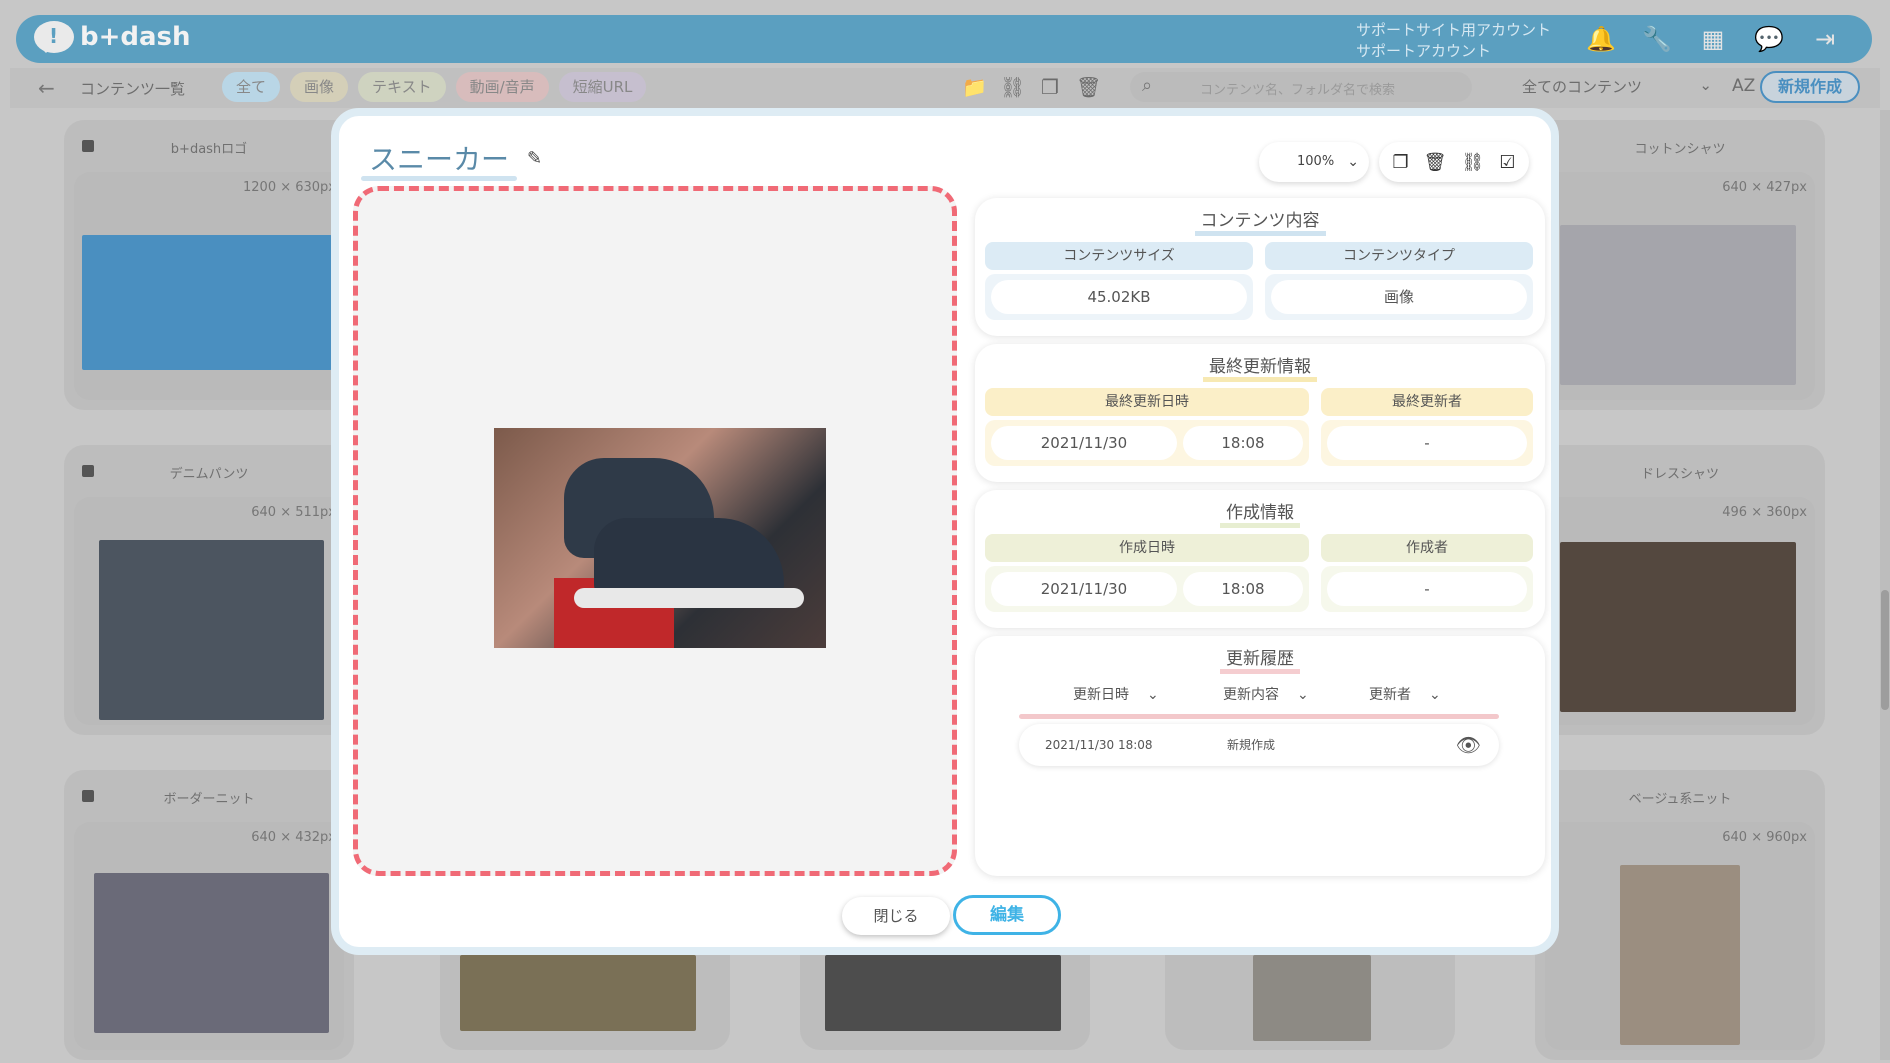 This screenshot has height=1063, width=1890. I want to click on bell-icon: 🔔, so click(1601, 39).